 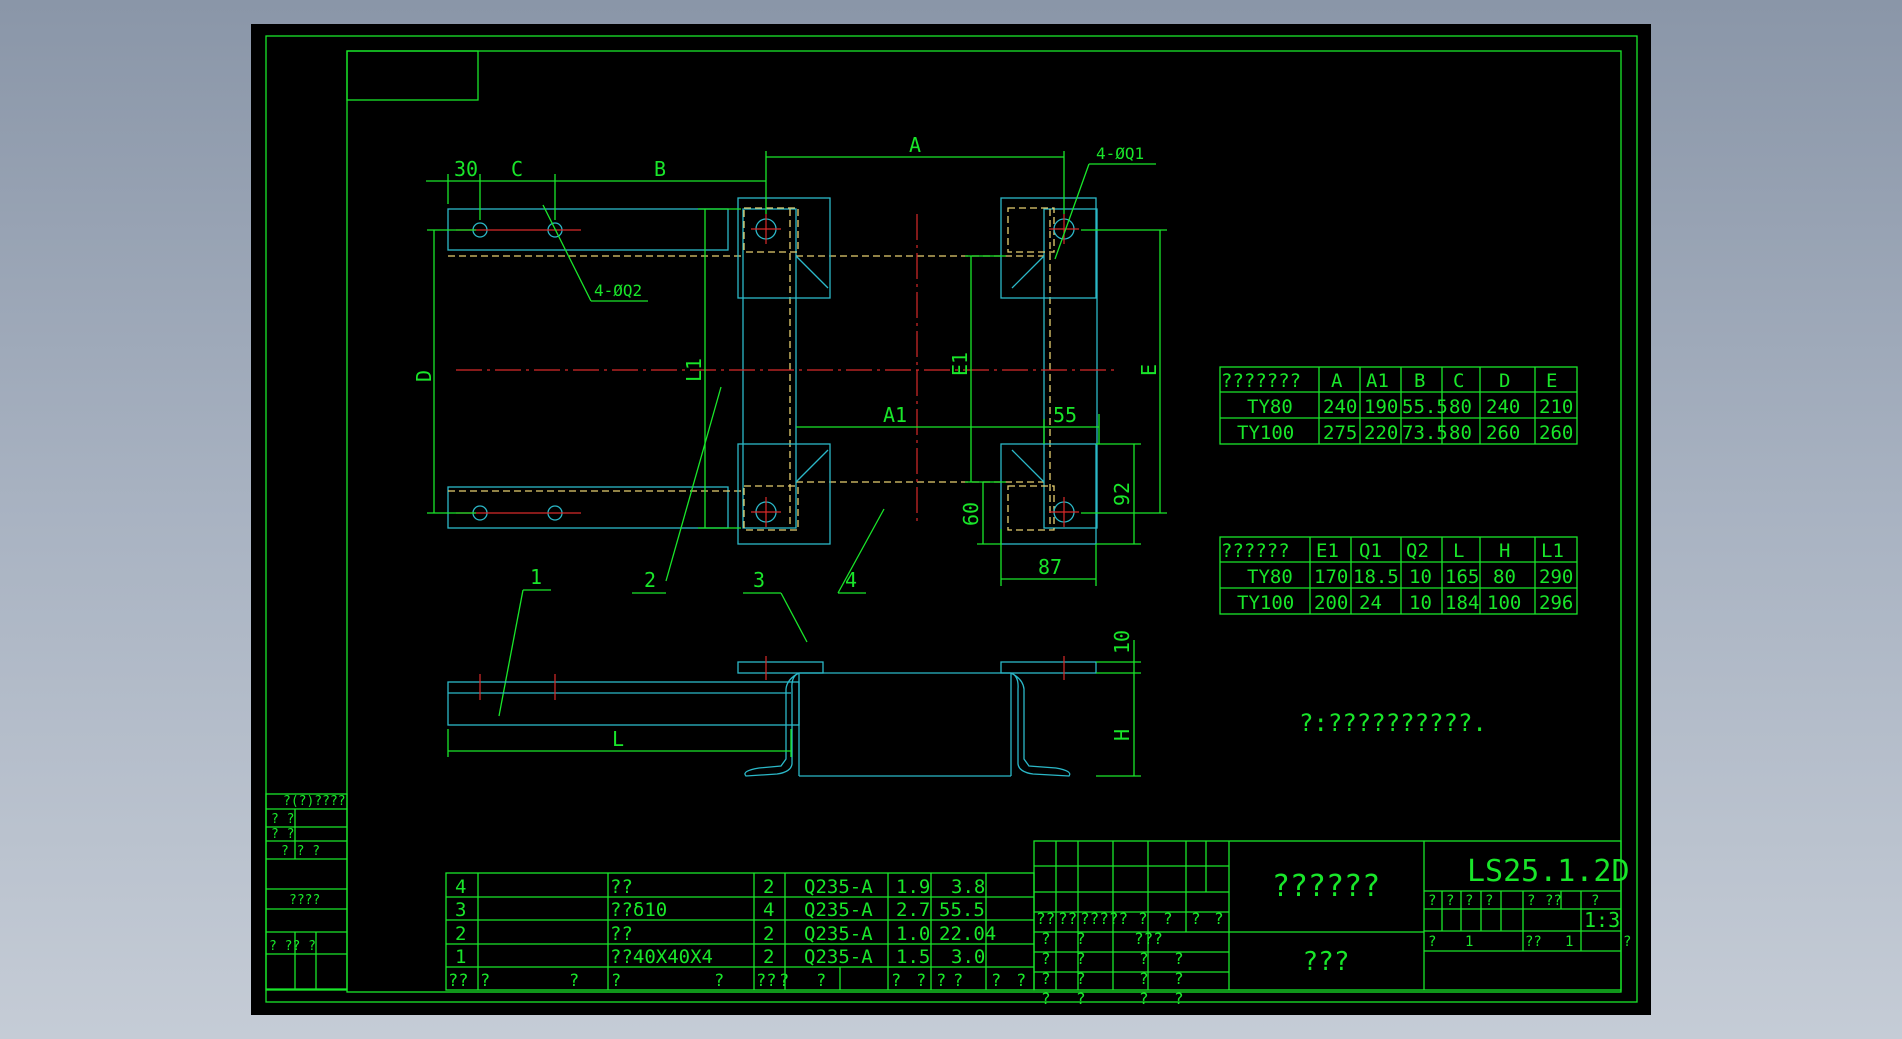 I want to click on plate-br, so click(x=1048, y=494).